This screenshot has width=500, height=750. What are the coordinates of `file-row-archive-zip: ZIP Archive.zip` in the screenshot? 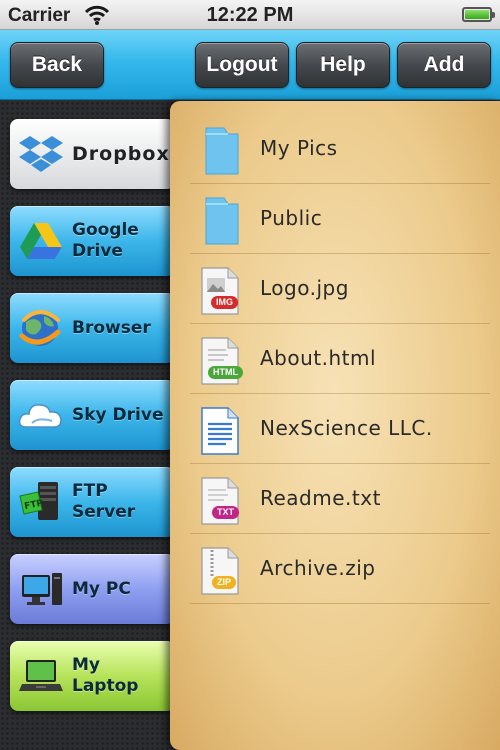 It's located at (340, 569).